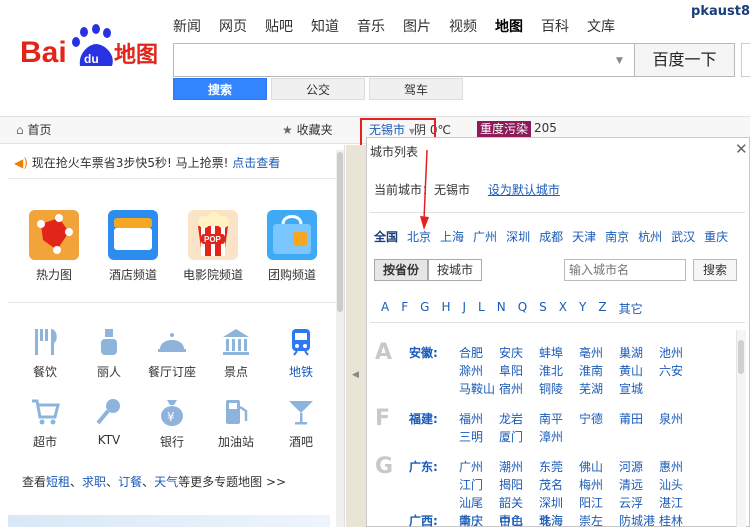 This screenshot has width=750, height=527. Describe the element at coordinates (517, 437) in the screenshot. I see `city-link: 厦门` at that location.